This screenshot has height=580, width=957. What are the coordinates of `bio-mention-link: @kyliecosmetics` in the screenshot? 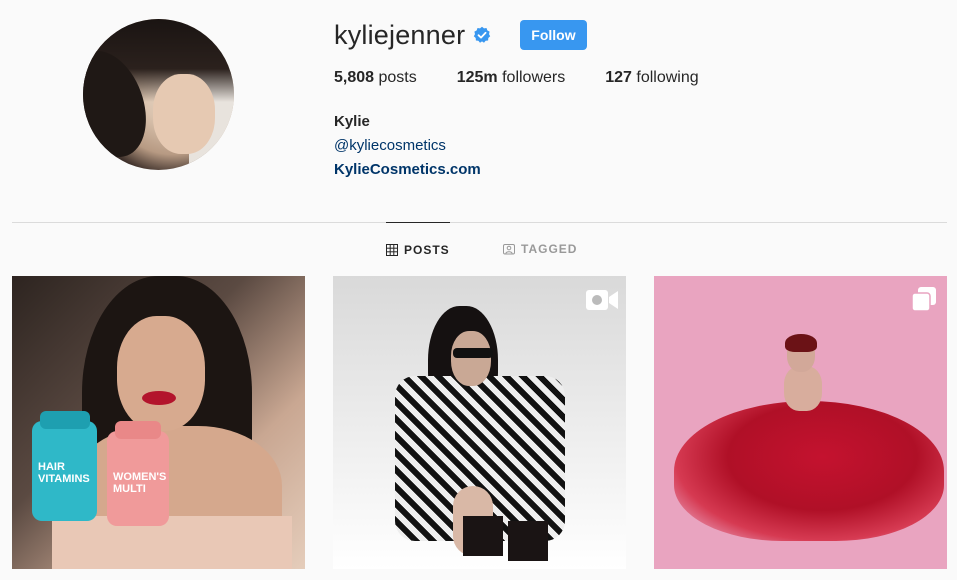 It's located at (407, 146).